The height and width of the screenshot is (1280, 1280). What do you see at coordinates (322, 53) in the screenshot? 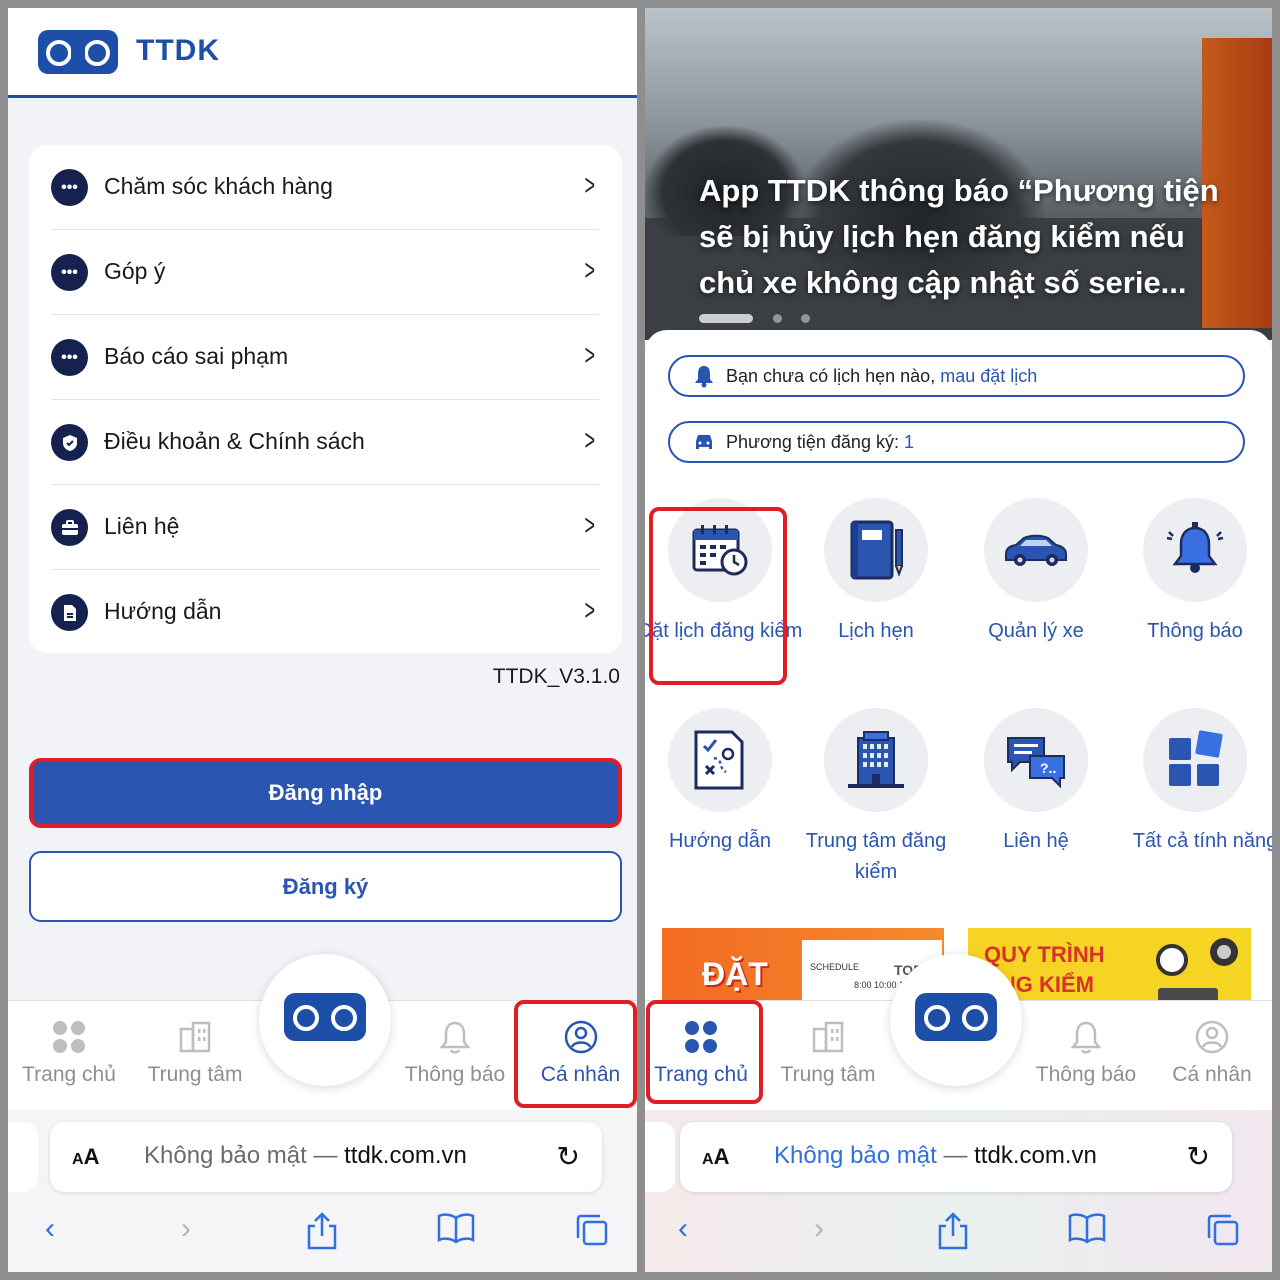
I see `app-header: TTDK` at bounding box center [322, 53].